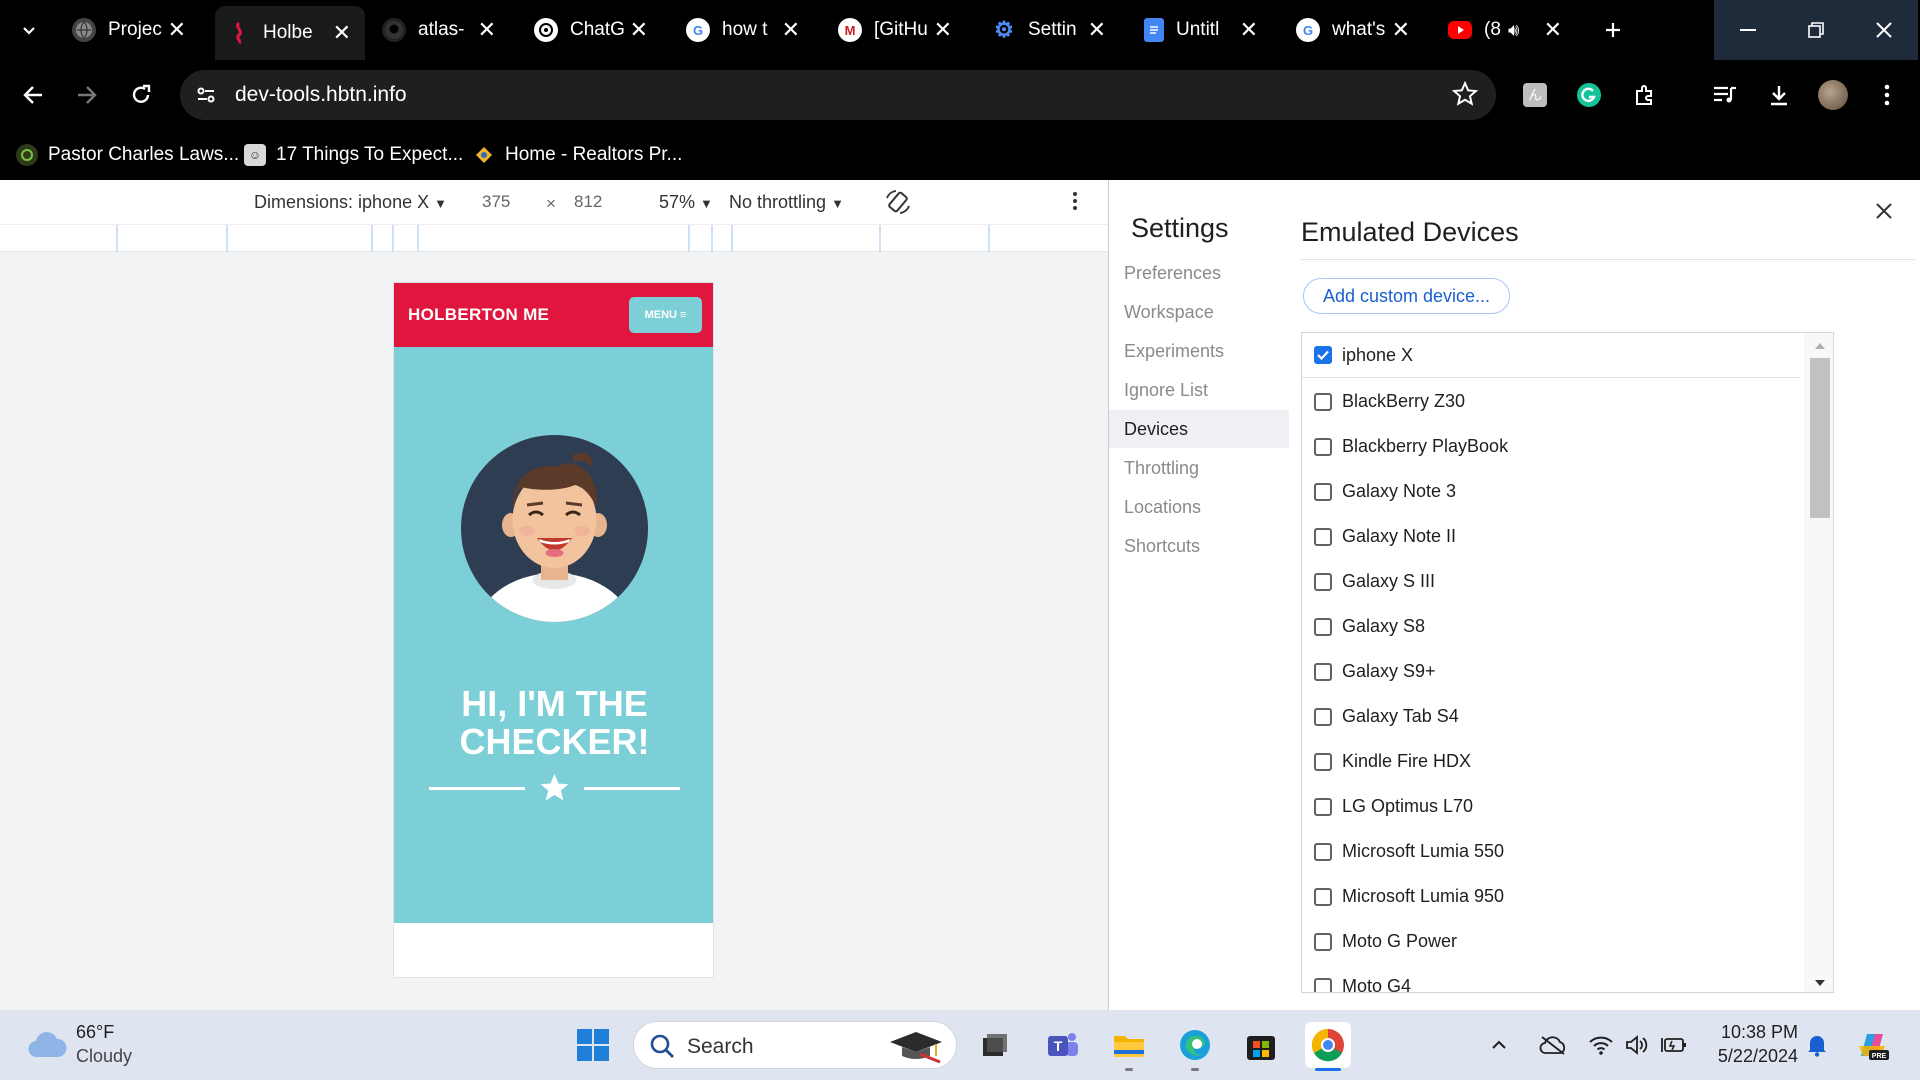  What do you see at coordinates (1551, 491) in the screenshot?
I see `device-row: Galaxy Note 3` at bounding box center [1551, 491].